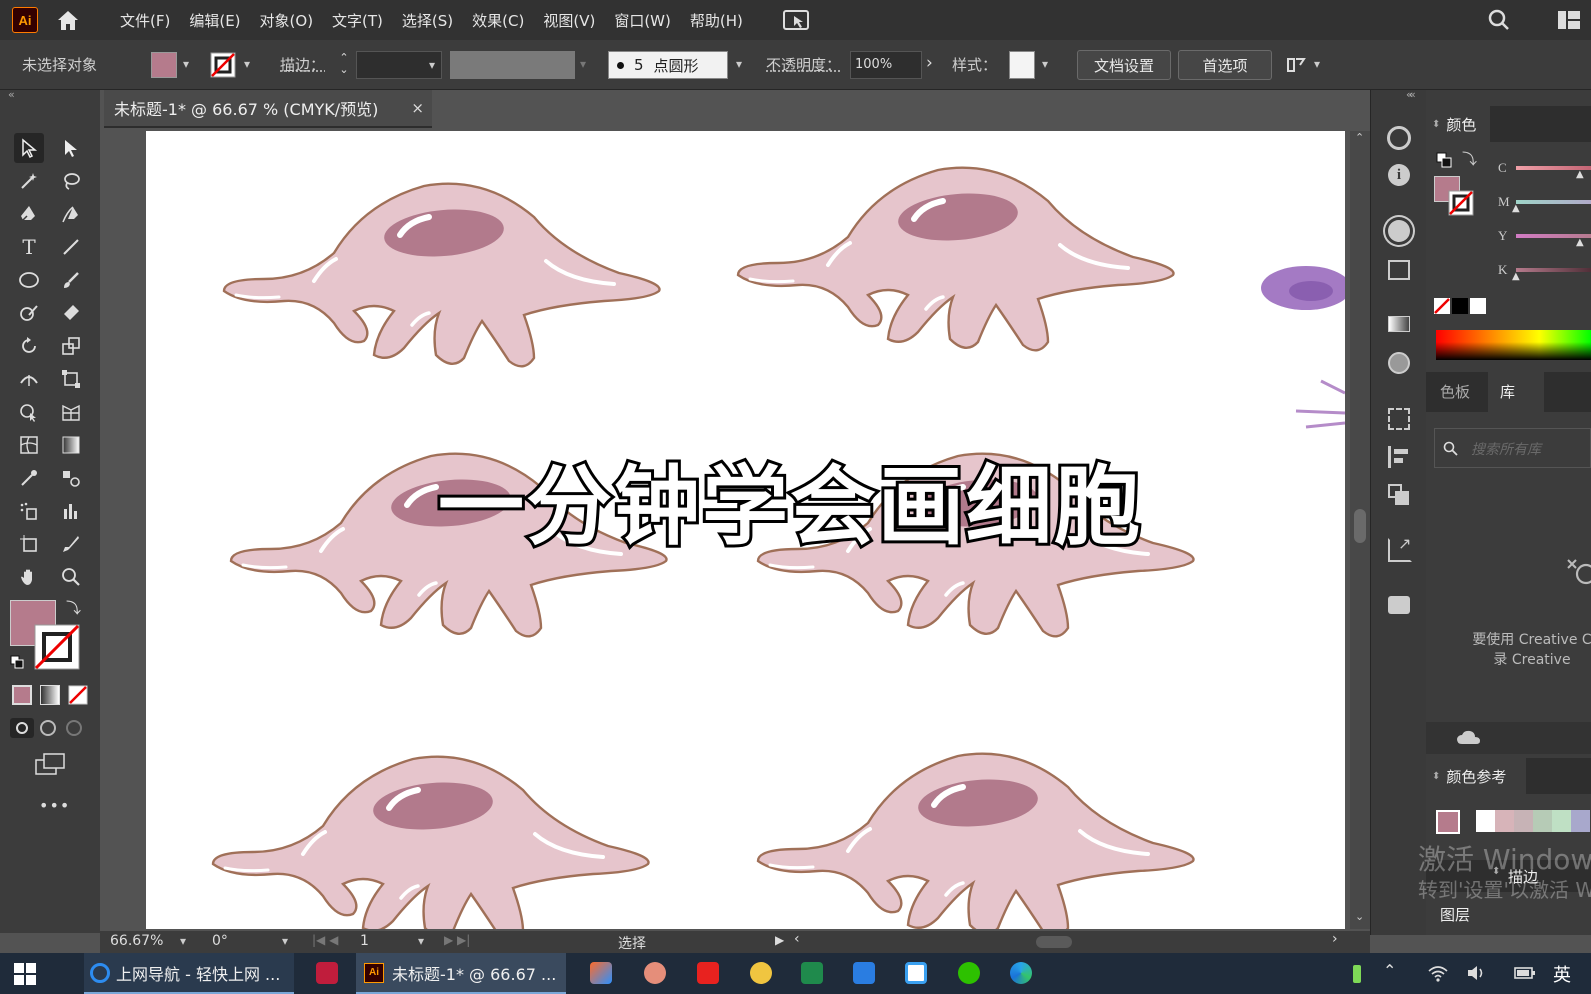 The width and height of the screenshot is (1591, 994). I want to click on transform-panel-icon, so click(1399, 419).